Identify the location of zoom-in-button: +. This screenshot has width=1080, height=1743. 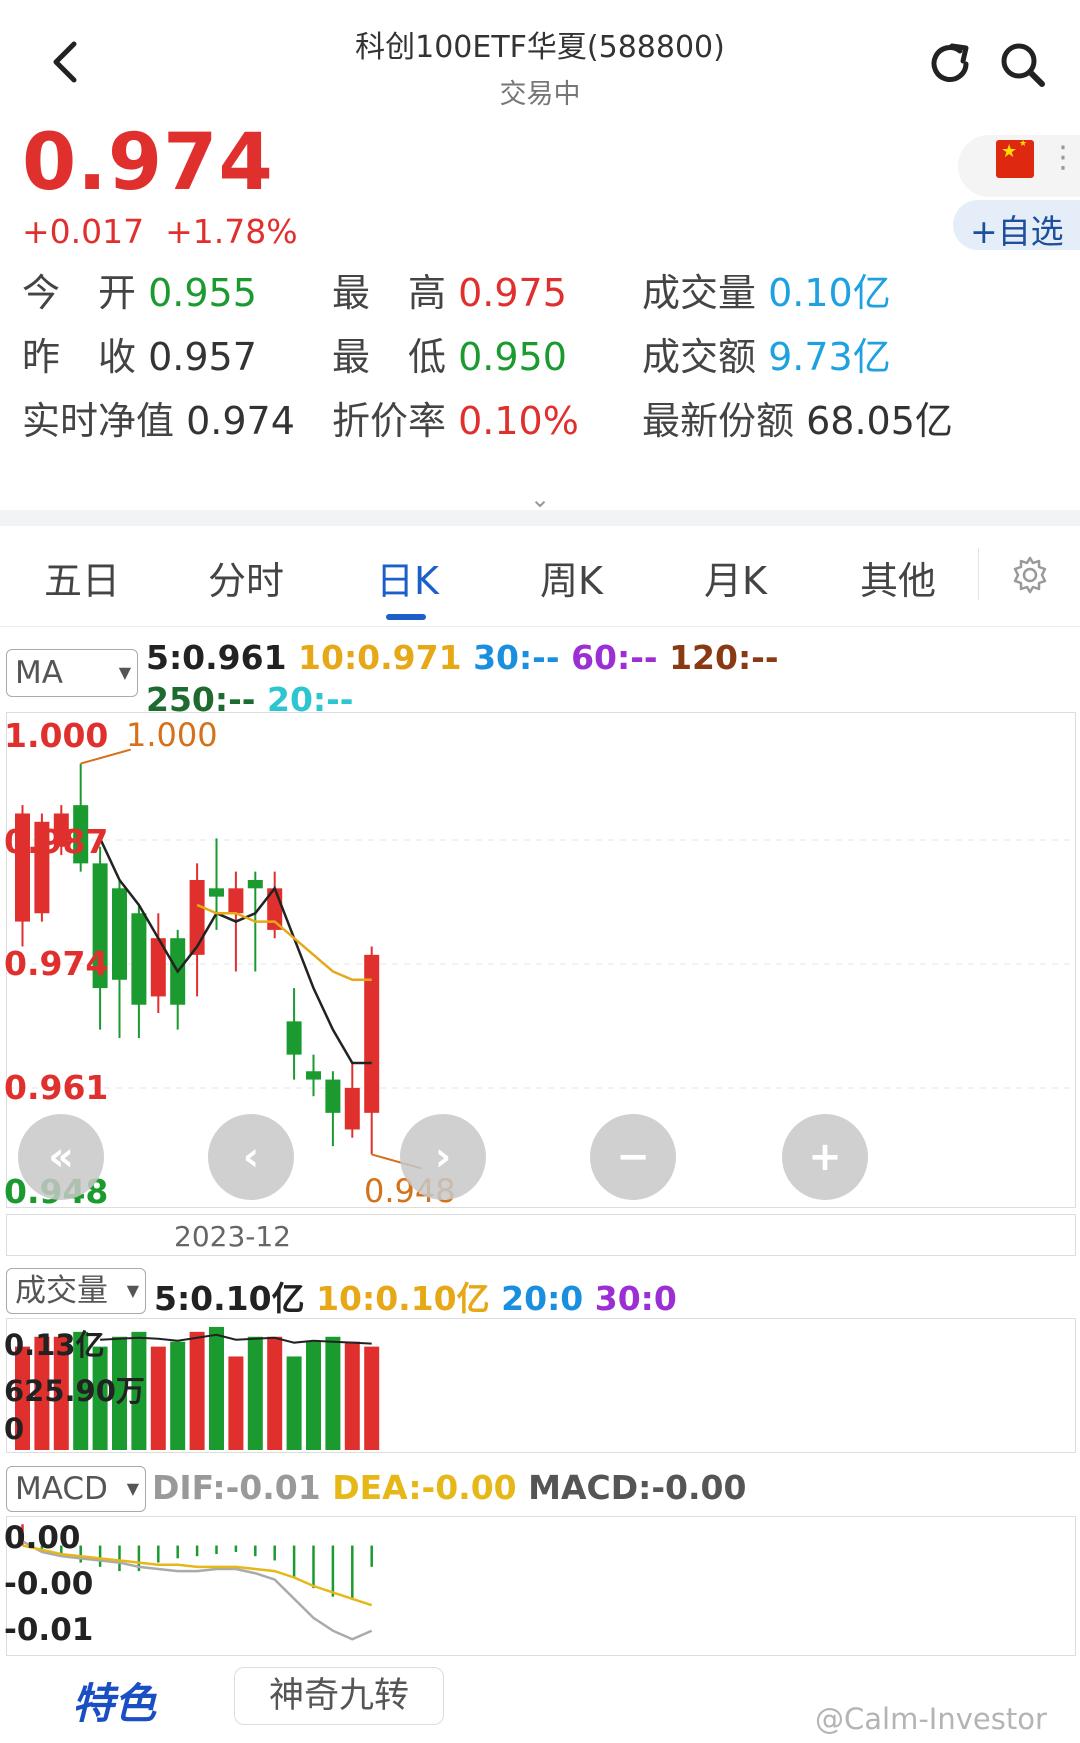
(825, 1157).